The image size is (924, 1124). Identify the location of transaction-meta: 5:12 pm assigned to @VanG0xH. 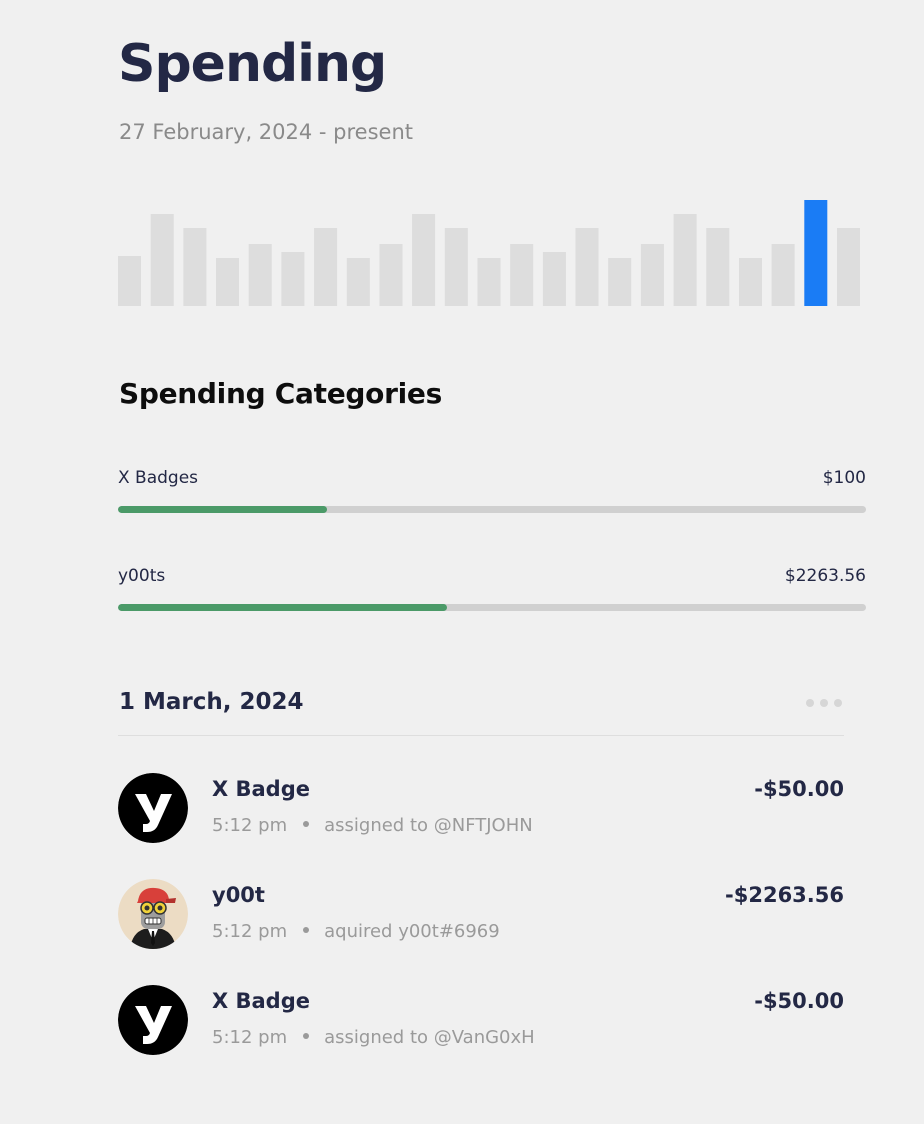
(373, 1038).